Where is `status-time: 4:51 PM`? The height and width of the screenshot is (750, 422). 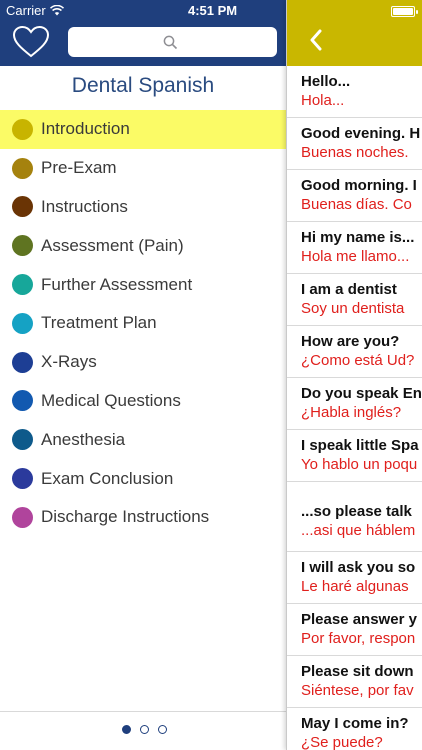 status-time: 4:51 PM is located at coordinates (213, 10).